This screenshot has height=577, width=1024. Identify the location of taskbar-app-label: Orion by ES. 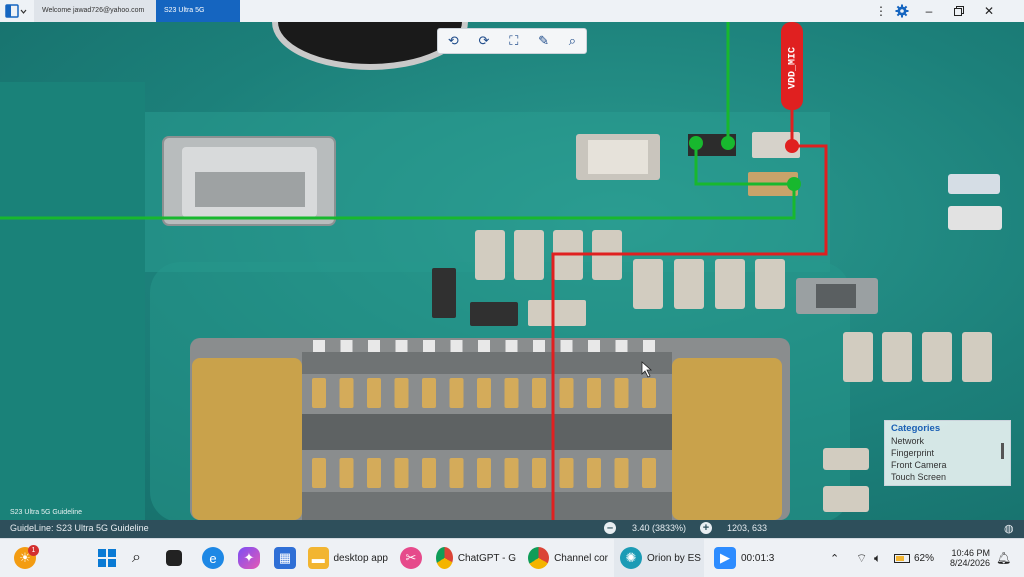
(674, 558).